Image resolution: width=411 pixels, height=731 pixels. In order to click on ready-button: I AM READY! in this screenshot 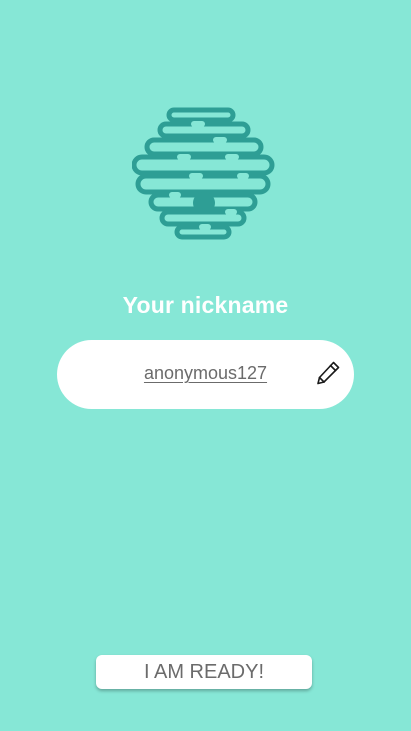, I will do `click(204, 672)`.